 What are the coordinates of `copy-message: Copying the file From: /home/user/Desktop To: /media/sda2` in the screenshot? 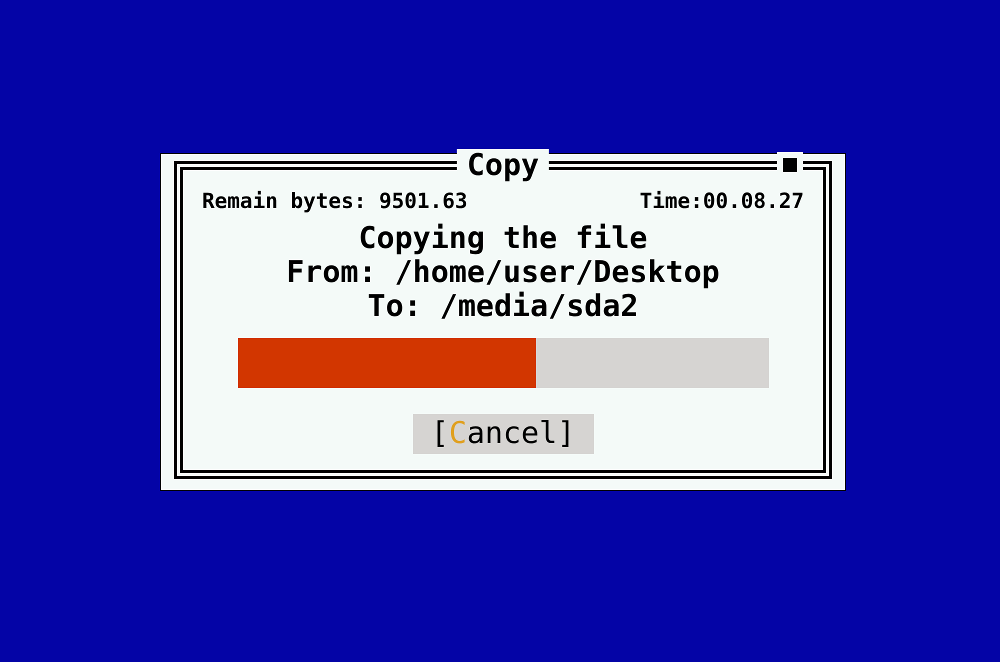 It's located at (503, 273).